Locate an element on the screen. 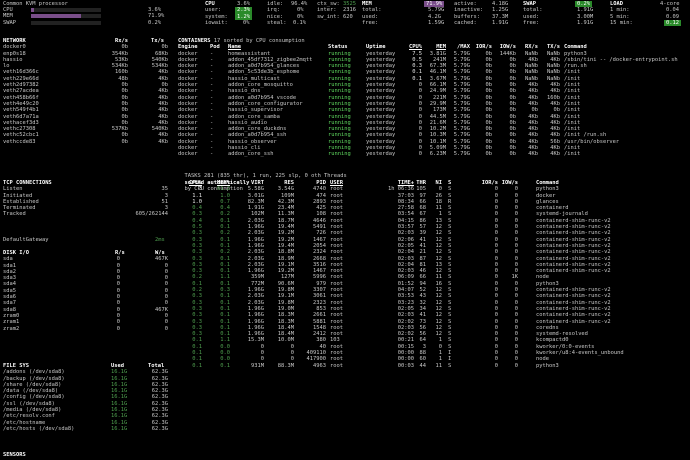 Image resolution: width=690 pixels, height=460 pixels. proc-time: 00:03 is located at coordinates (405, 365).